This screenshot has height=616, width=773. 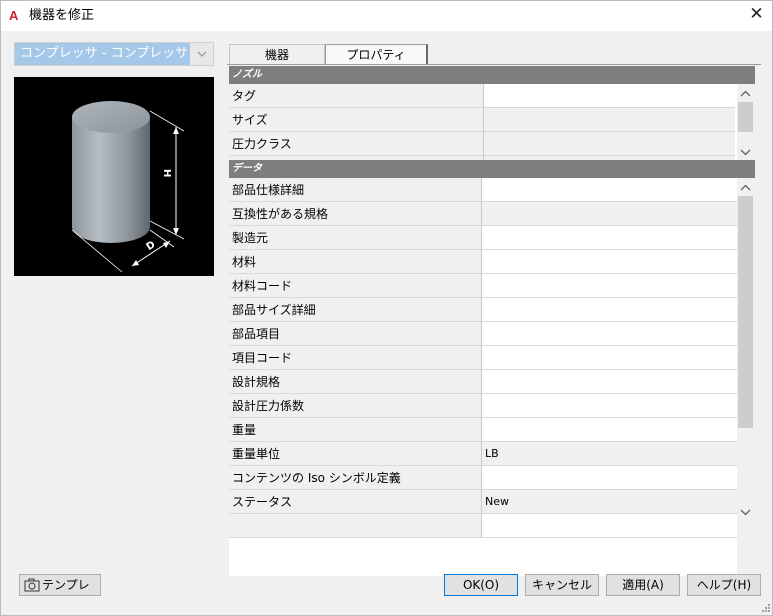 What do you see at coordinates (62, 15) in the screenshot?
I see `window-title: 機器を修正` at bounding box center [62, 15].